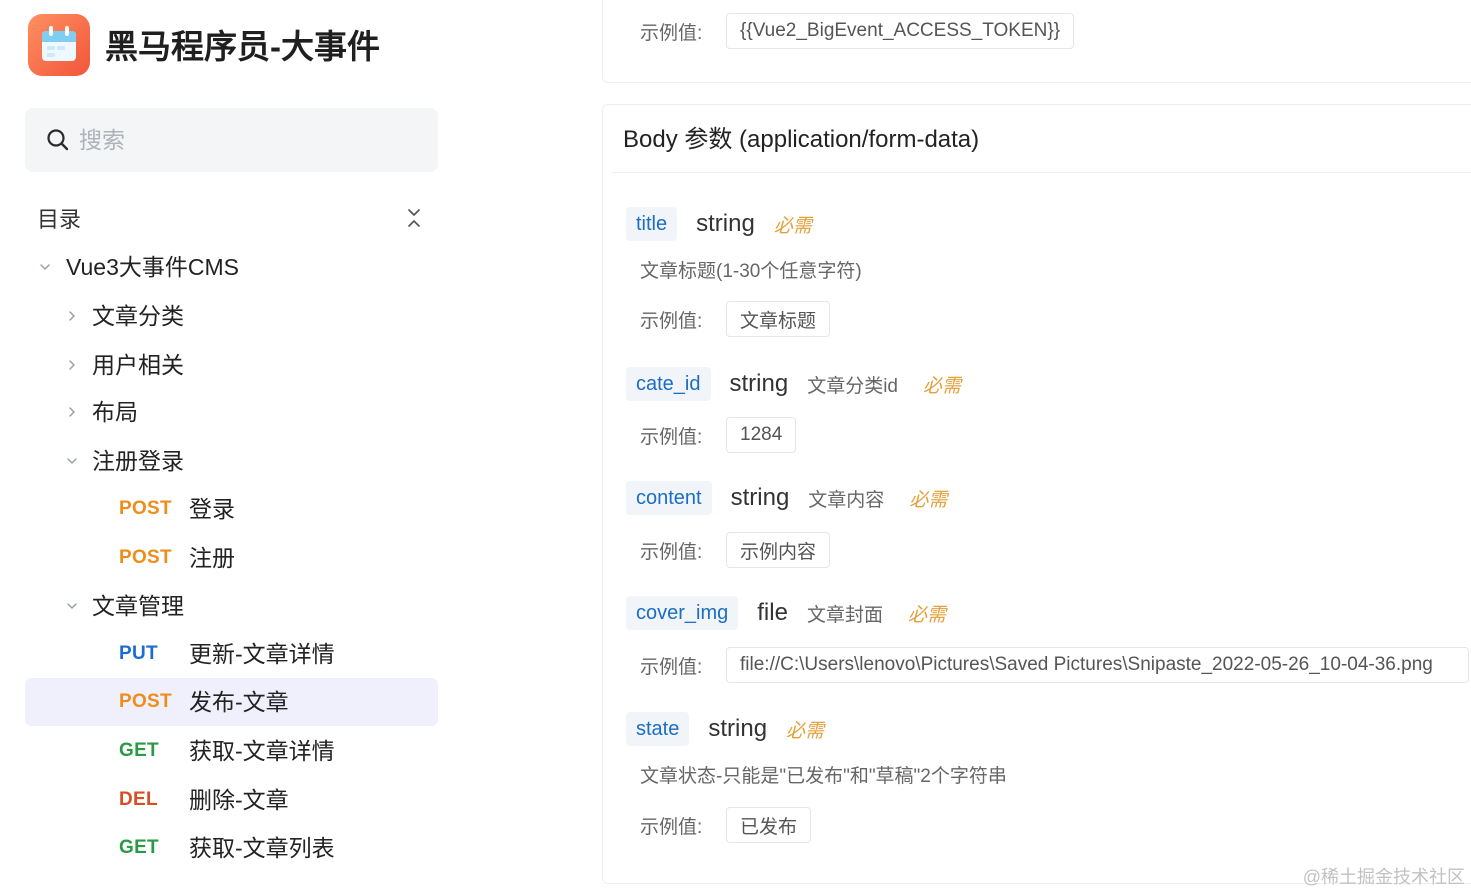 The height and width of the screenshot is (894, 1471). What do you see at coordinates (239, 702) in the screenshot?
I see `endpoint-label: 发布-文章` at bounding box center [239, 702].